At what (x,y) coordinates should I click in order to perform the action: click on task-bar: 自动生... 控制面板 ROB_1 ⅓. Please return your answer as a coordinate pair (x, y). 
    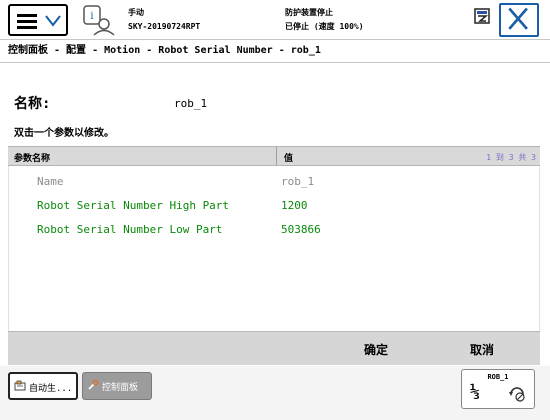
    Looking at the image, I should click on (275, 393).